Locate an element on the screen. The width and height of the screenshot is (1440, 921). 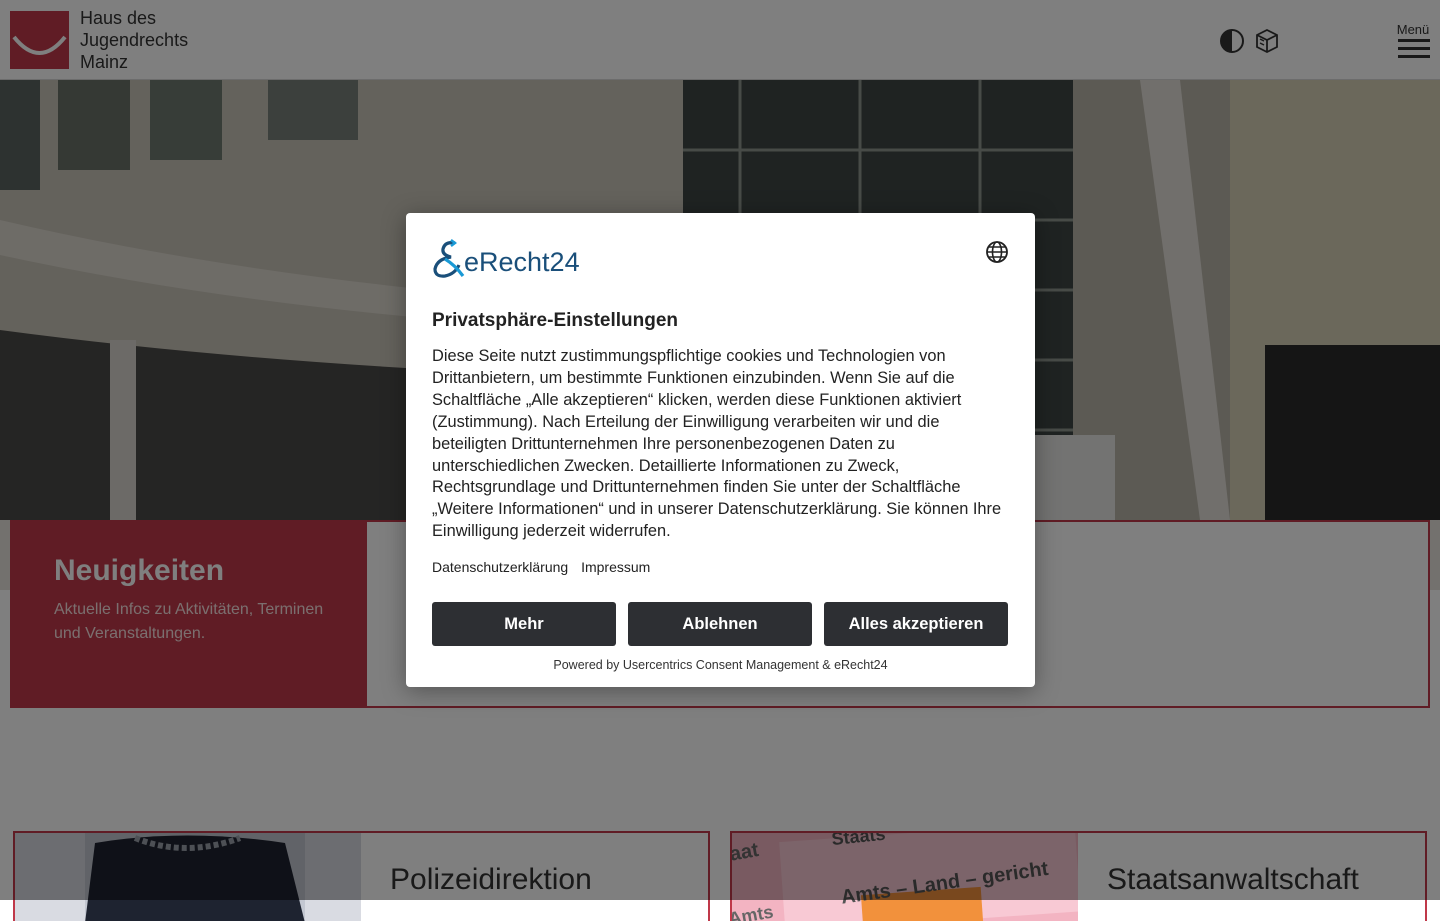
imprint-link: Impressum is located at coordinates (615, 567).